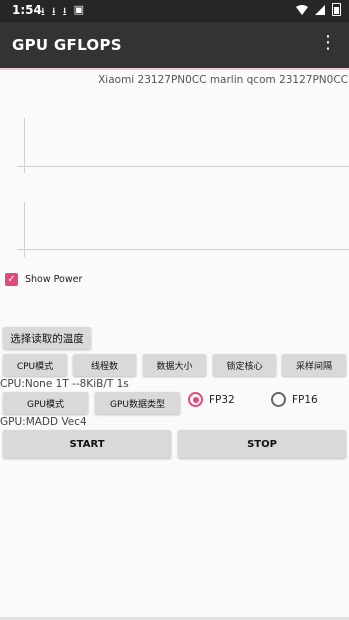  I want to click on fp16-label: FP16, so click(305, 399).